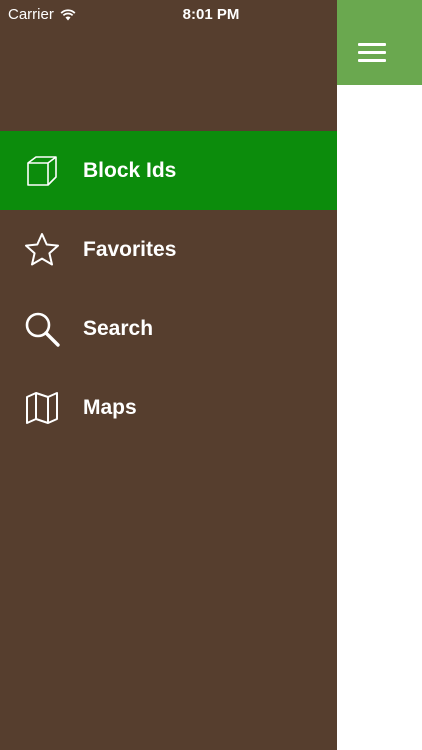 Image resolution: width=422 pixels, height=750 pixels. What do you see at coordinates (42, 171) in the screenshot?
I see `cube-icon` at bounding box center [42, 171].